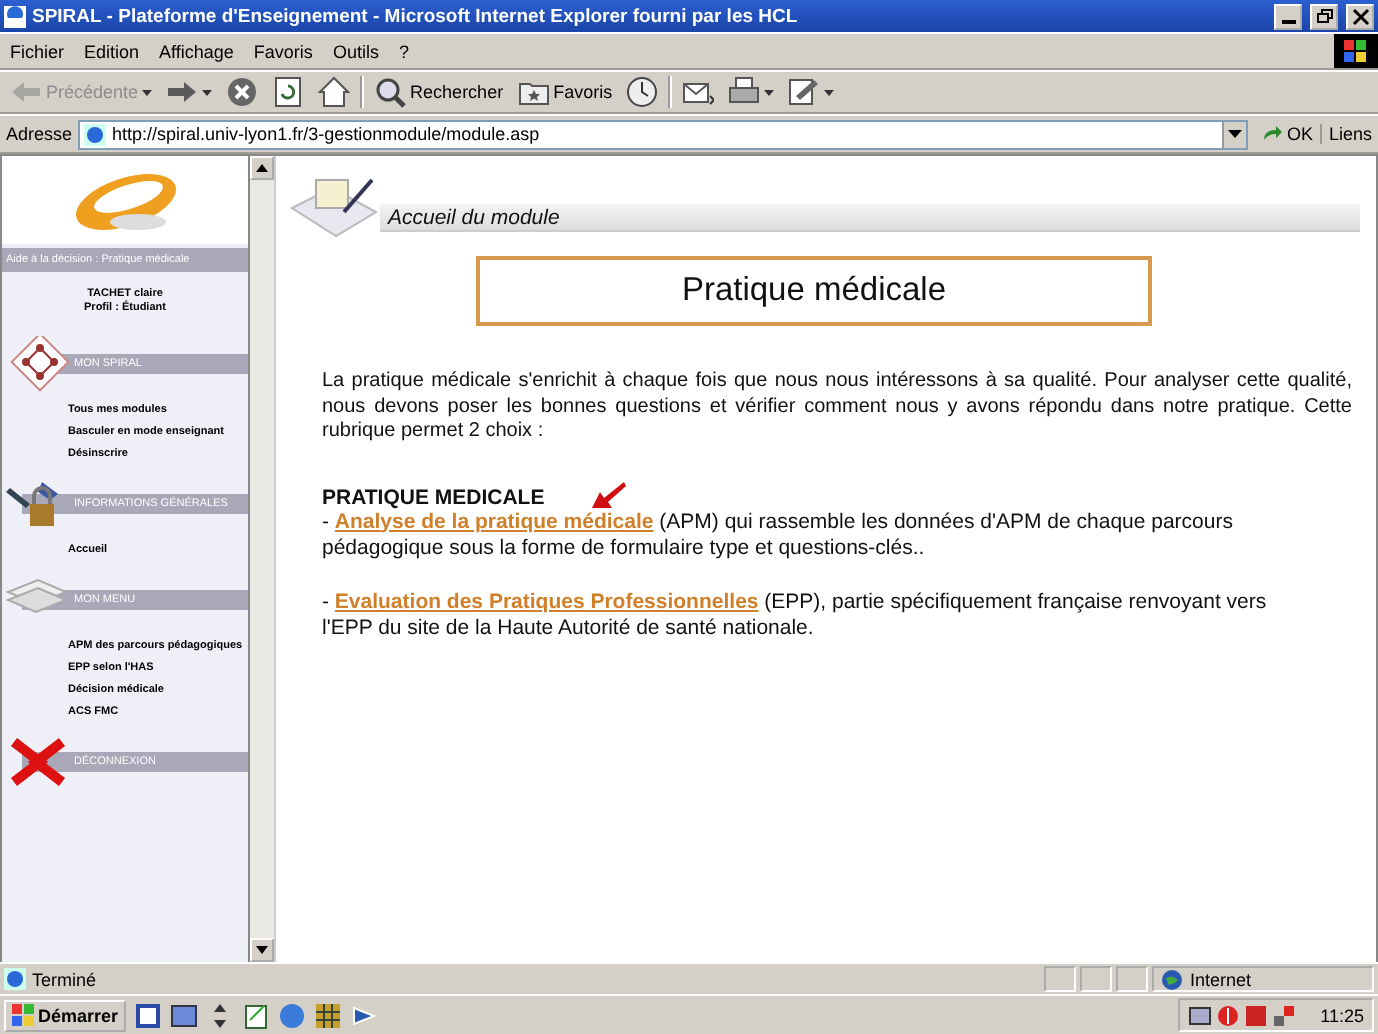 Image resolution: width=1378 pixels, height=1034 pixels. What do you see at coordinates (182, 92) in the screenshot?
I see `arrow-right-icon` at bounding box center [182, 92].